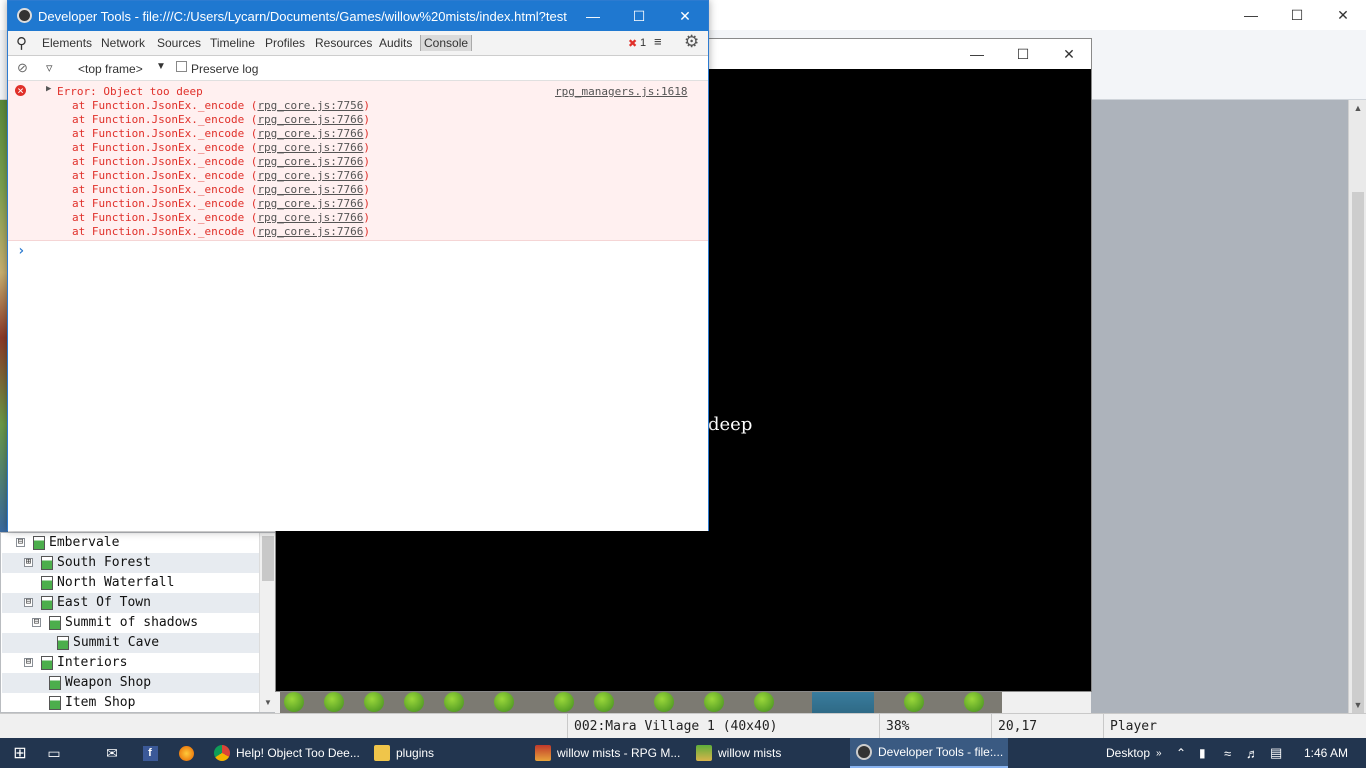  Describe the element at coordinates (1252, 753) in the screenshot. I see `volume-icon: ♬` at that location.